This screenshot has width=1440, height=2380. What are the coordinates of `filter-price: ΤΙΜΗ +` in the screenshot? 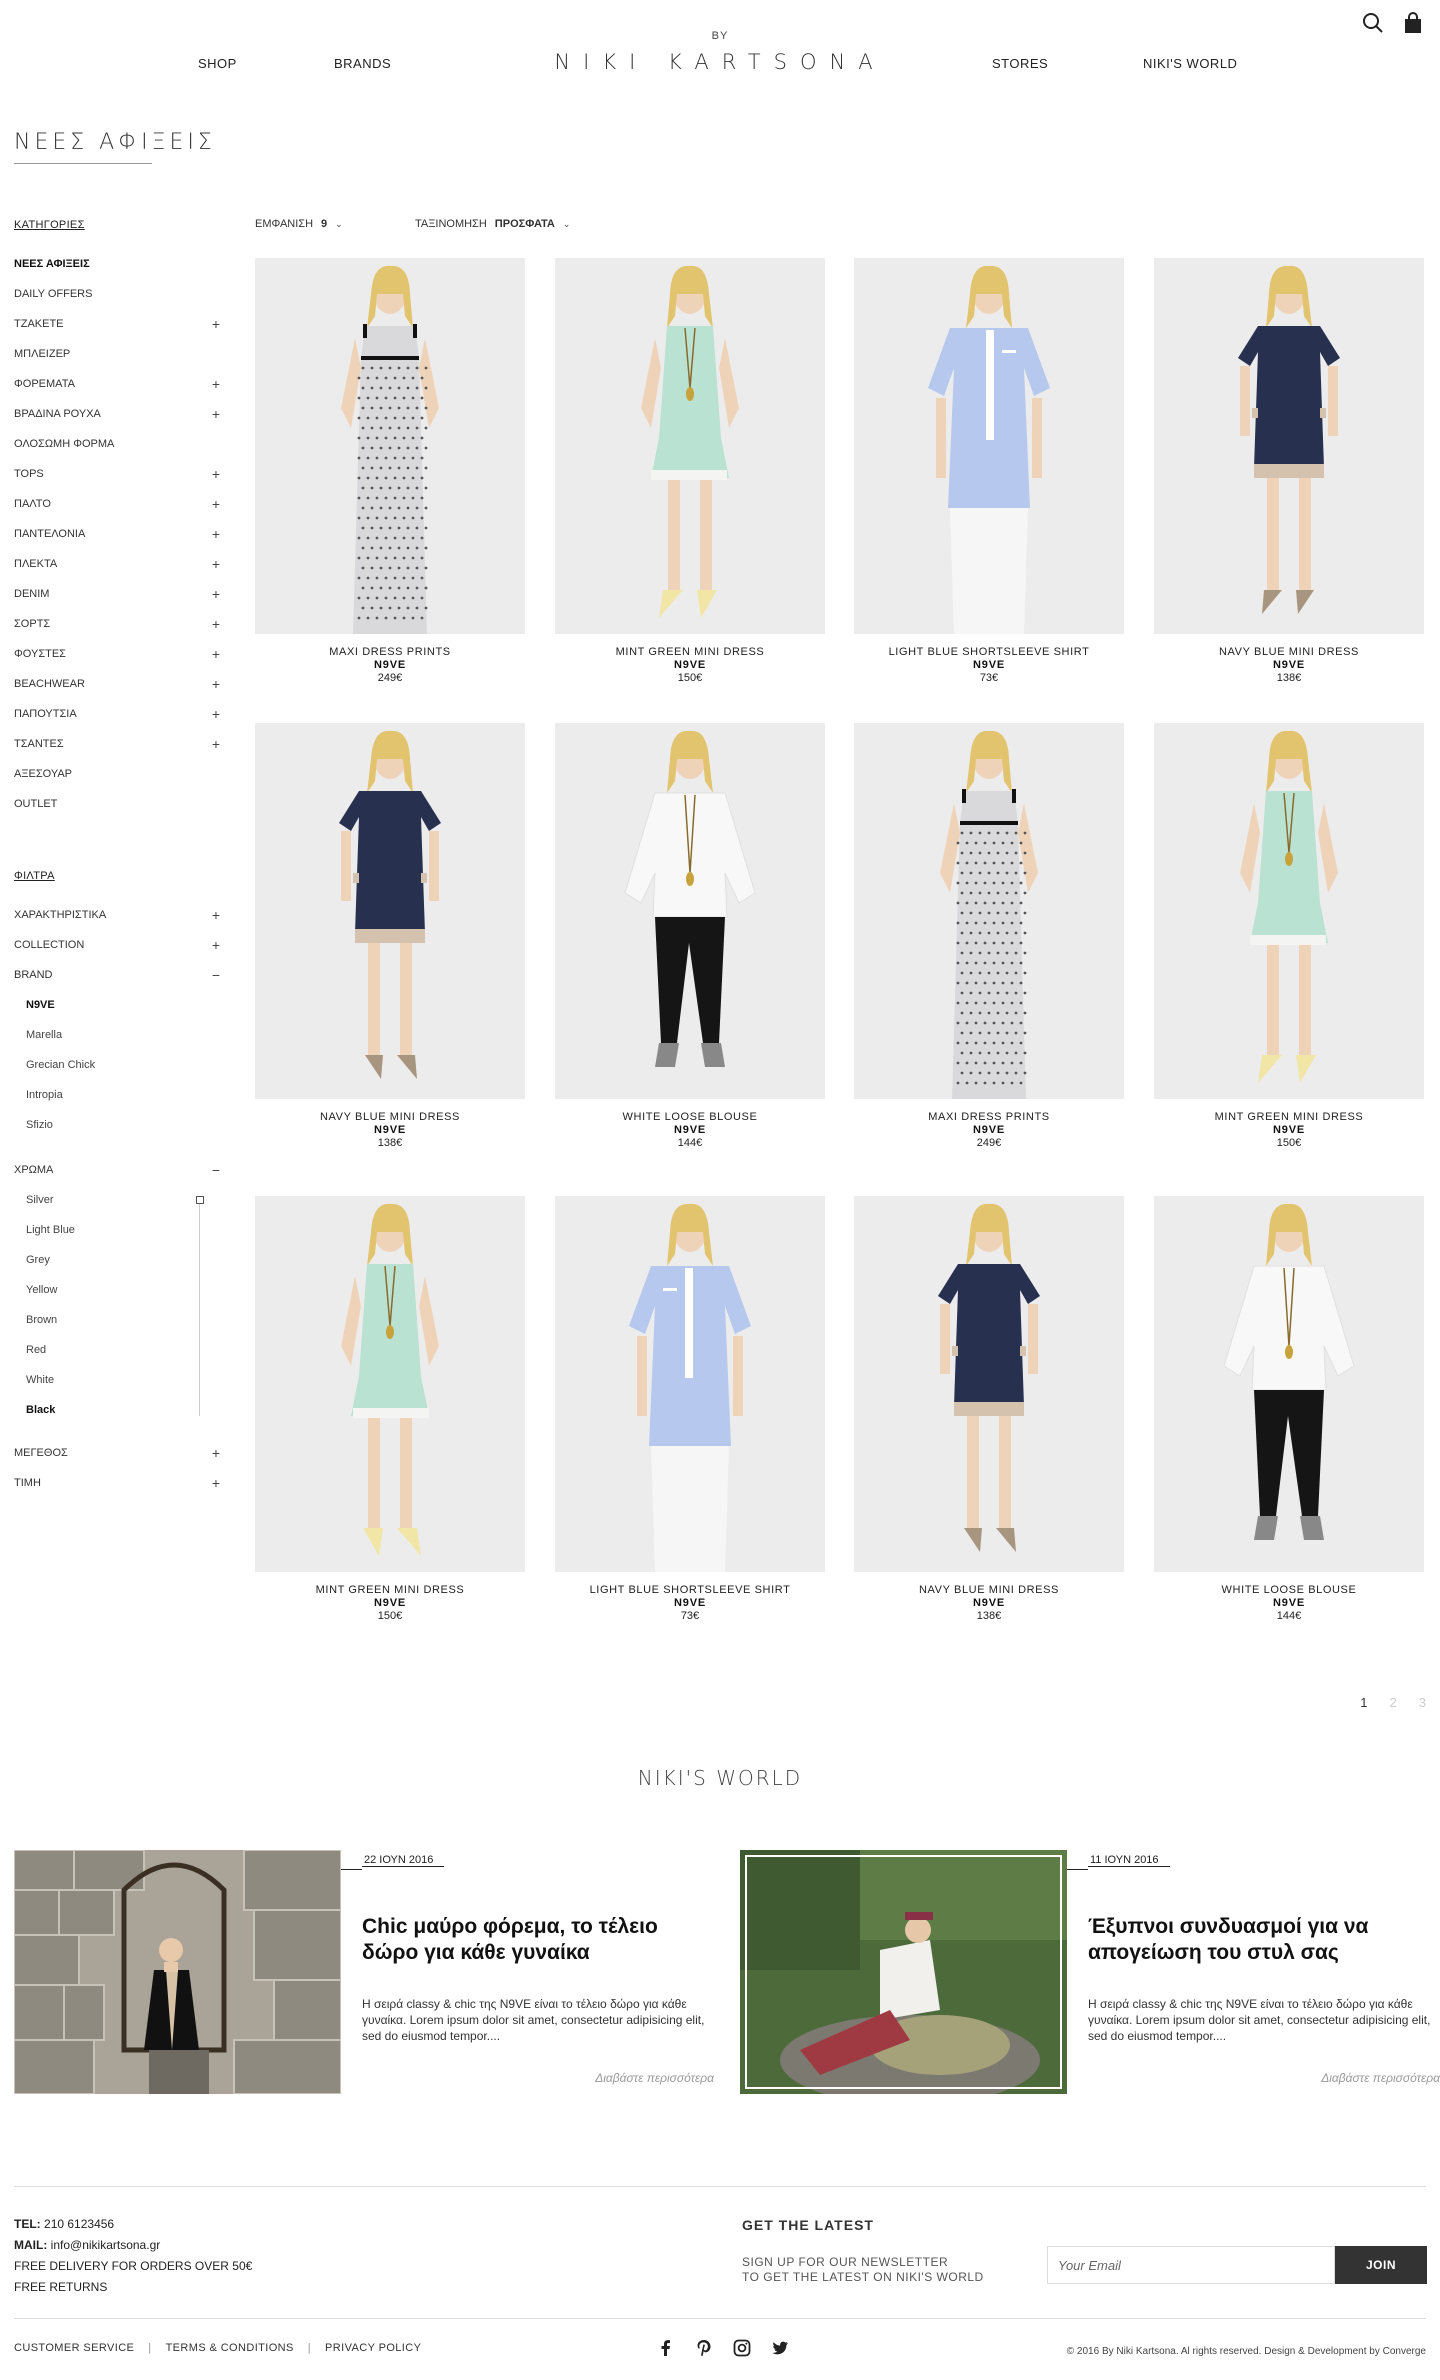 It's located at (118, 1483).